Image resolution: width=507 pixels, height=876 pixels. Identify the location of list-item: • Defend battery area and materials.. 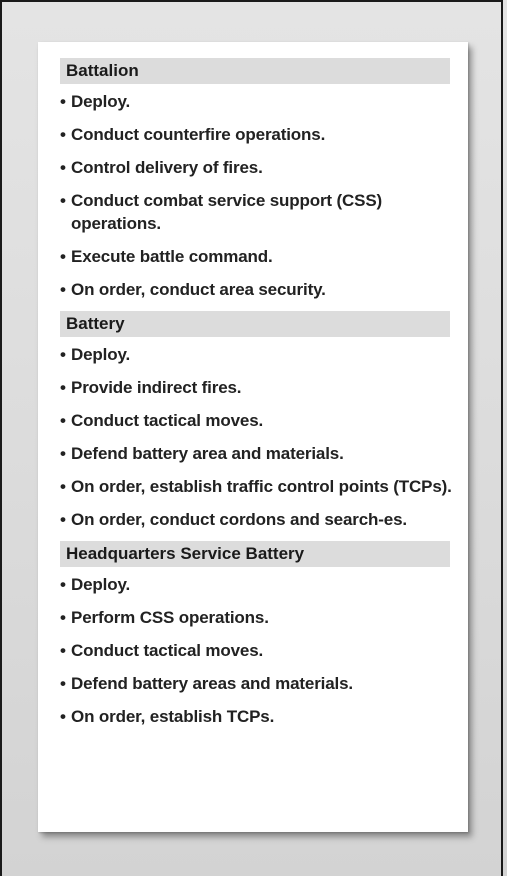
(258, 453).